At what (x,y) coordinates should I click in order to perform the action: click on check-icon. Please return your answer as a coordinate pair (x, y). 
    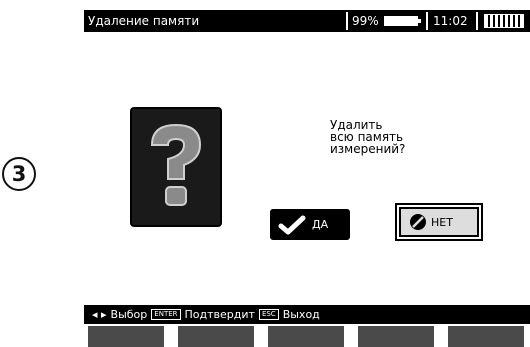
    Looking at the image, I should click on (292, 224).